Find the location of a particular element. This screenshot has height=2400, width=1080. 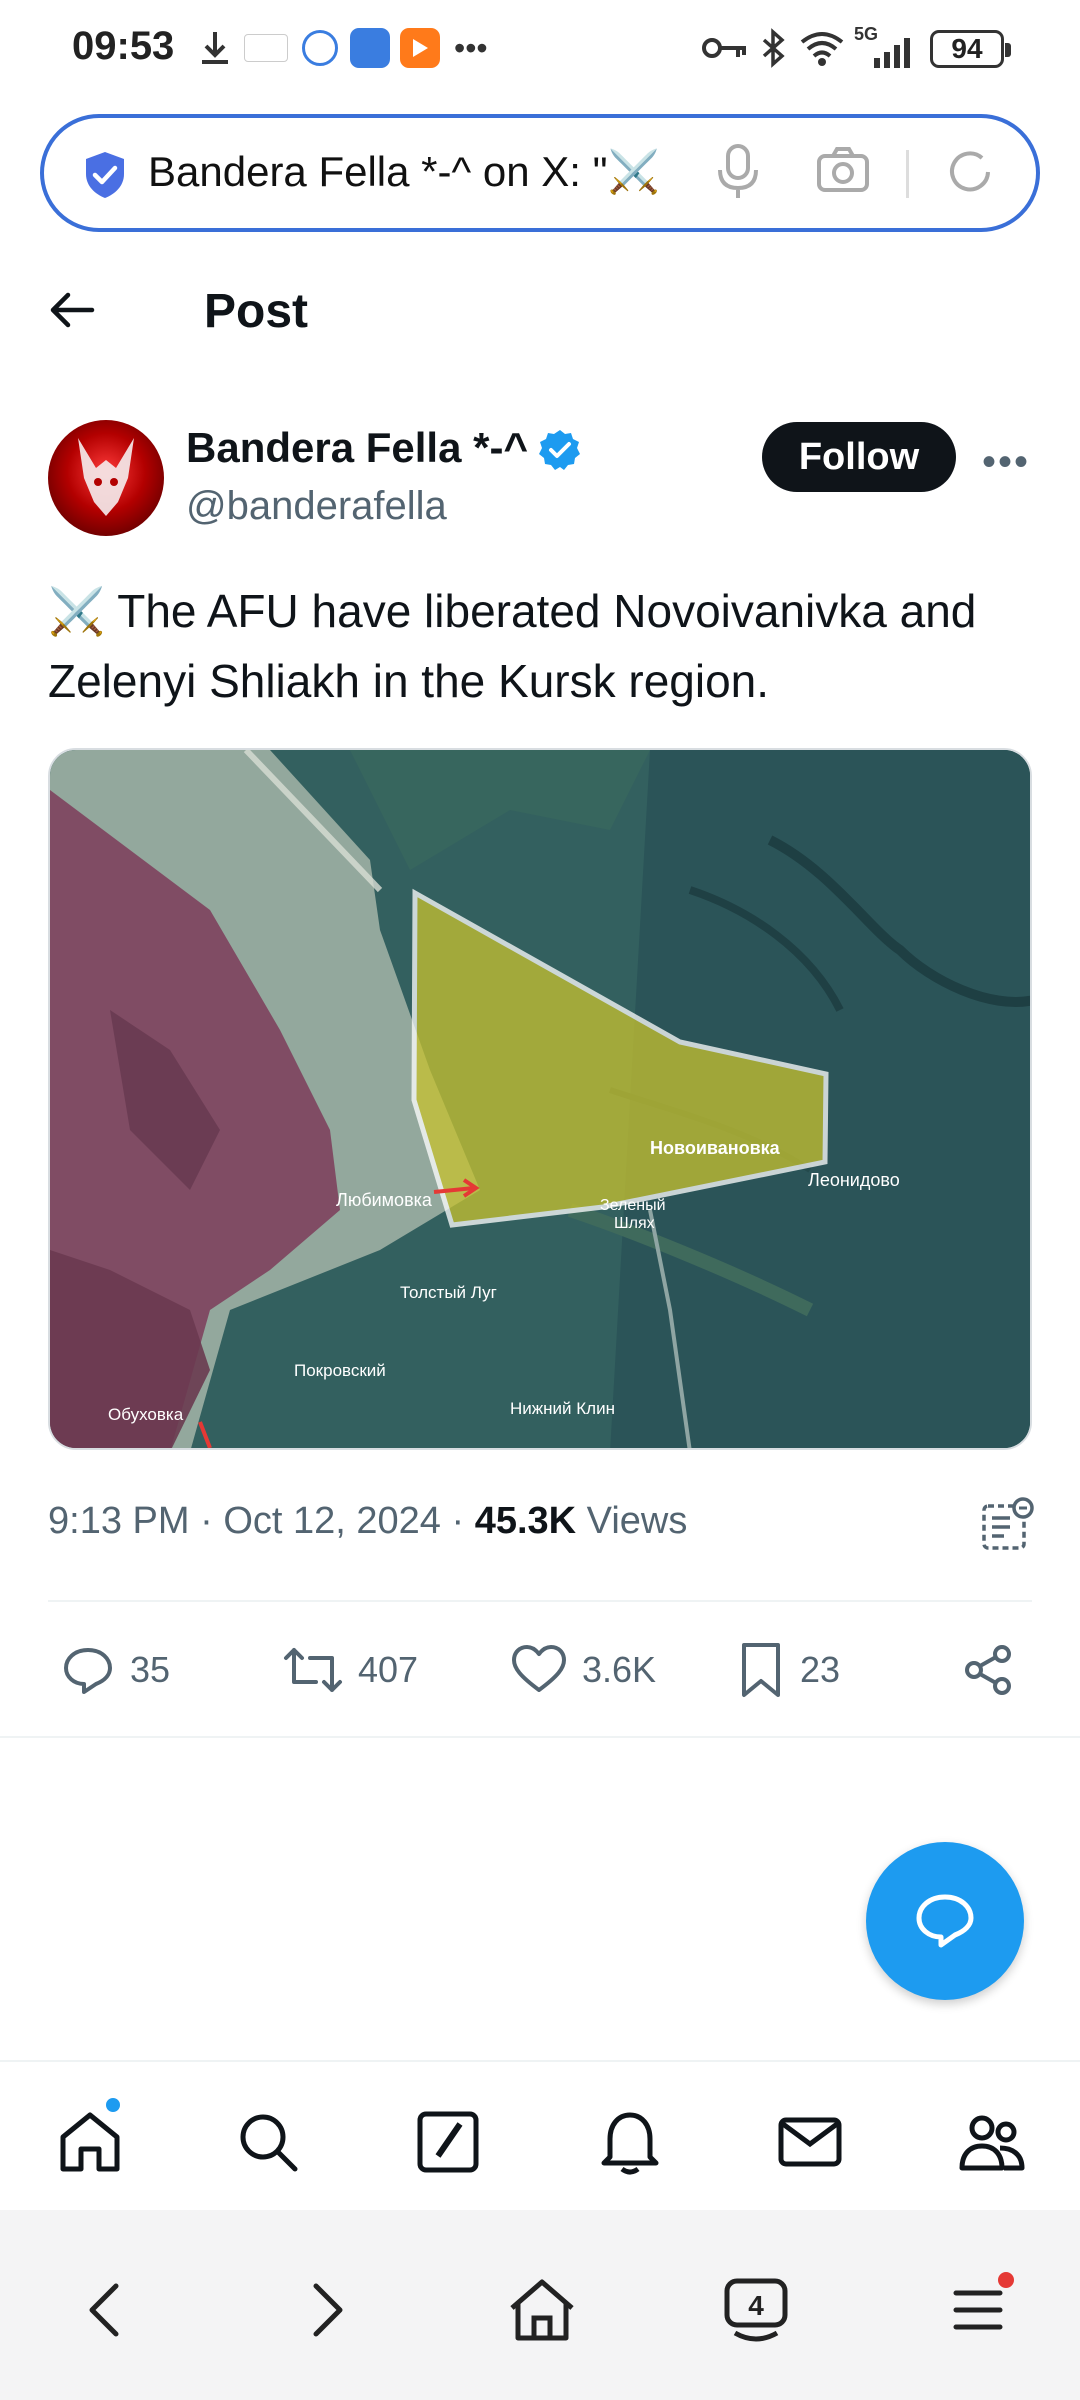

bluetooth-icon is located at coordinates (773, 48).